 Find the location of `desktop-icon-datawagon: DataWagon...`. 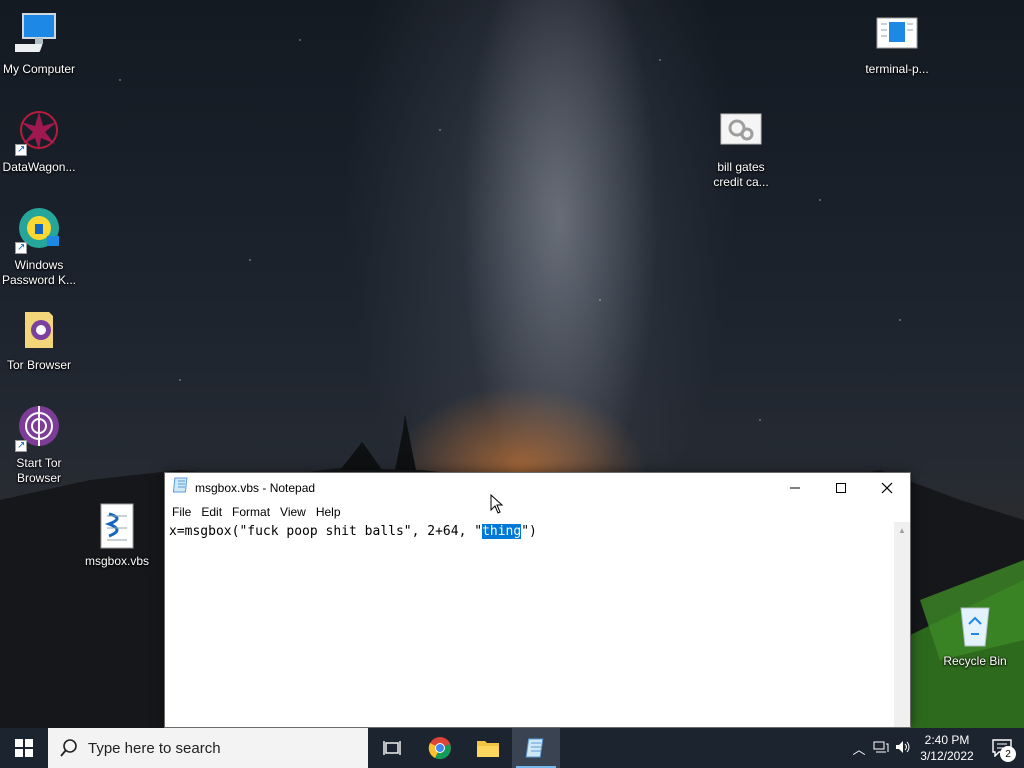

desktop-icon-datawagon: DataWagon... is located at coordinates (39, 141).